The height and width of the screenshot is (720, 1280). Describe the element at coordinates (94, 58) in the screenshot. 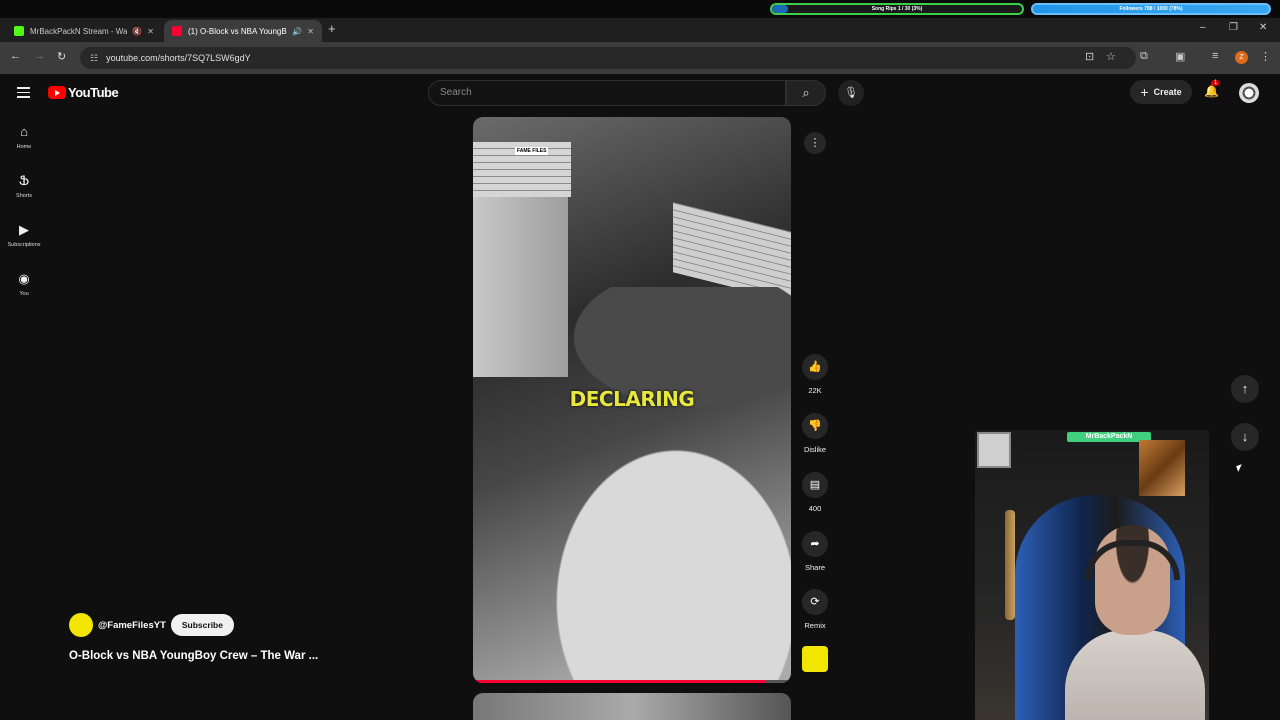

I see `site-info-icon: ☷` at that location.